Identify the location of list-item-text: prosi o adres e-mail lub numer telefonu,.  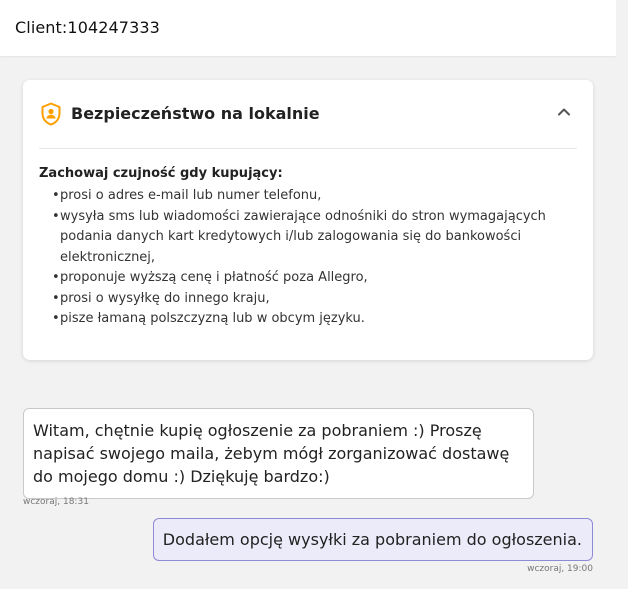
(191, 195).